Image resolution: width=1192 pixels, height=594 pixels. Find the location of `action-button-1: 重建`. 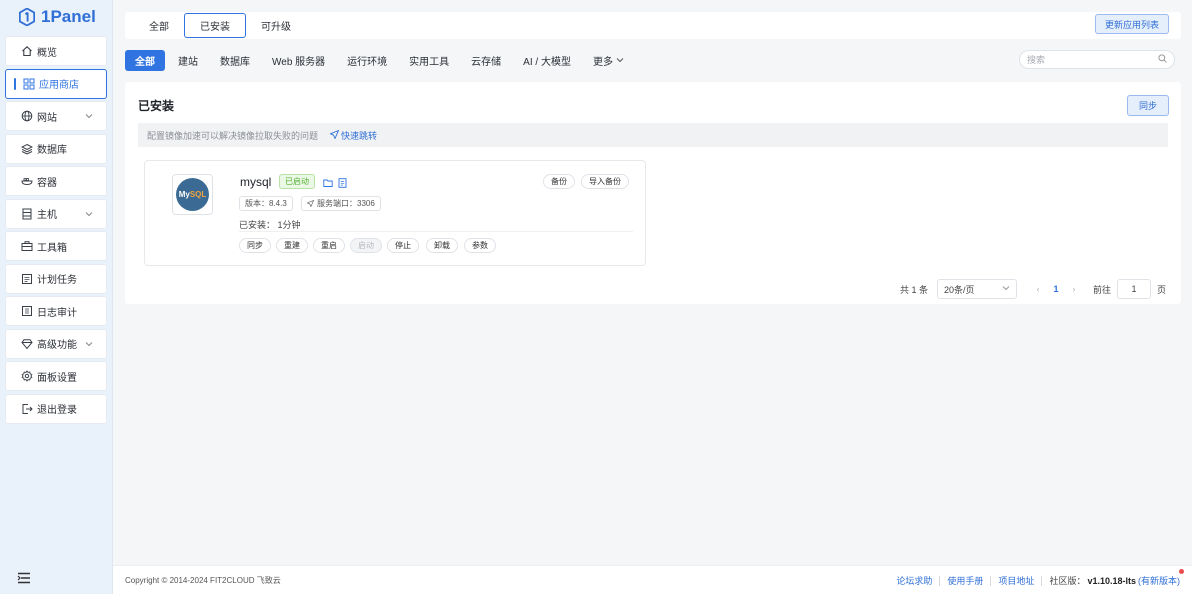

action-button-1: 重建 is located at coordinates (292, 245).